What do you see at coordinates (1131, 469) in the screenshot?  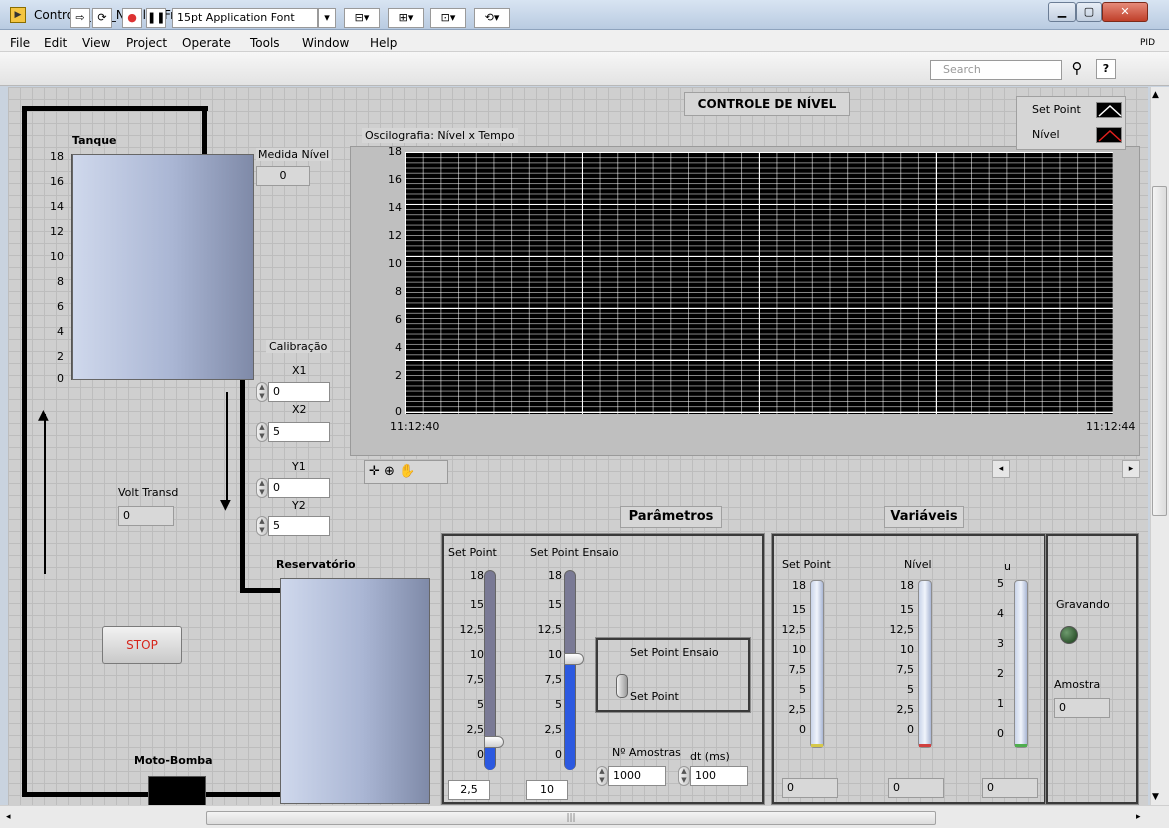 I see `graph-scroll-right-icon: ▸` at bounding box center [1131, 469].